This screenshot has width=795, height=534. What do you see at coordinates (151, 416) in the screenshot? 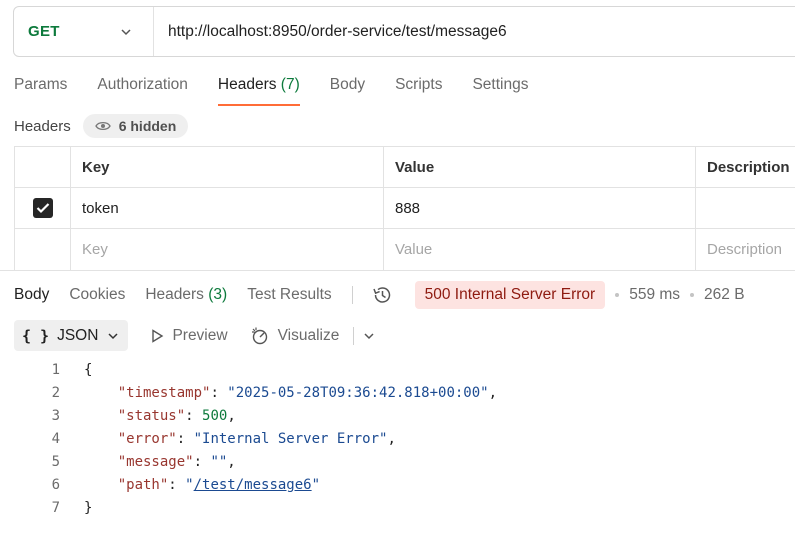
I see `json-key: "status"` at bounding box center [151, 416].